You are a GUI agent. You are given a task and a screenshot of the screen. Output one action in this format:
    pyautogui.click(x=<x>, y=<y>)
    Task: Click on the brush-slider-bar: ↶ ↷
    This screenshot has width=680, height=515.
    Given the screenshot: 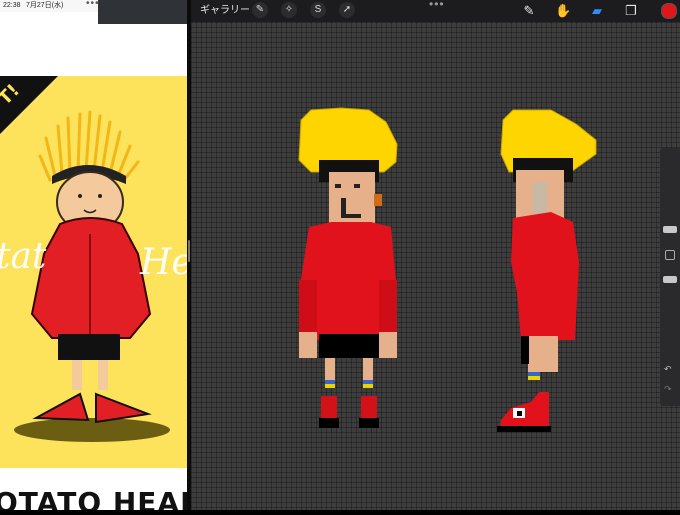 What is the action you would take?
    pyautogui.click(x=670, y=277)
    